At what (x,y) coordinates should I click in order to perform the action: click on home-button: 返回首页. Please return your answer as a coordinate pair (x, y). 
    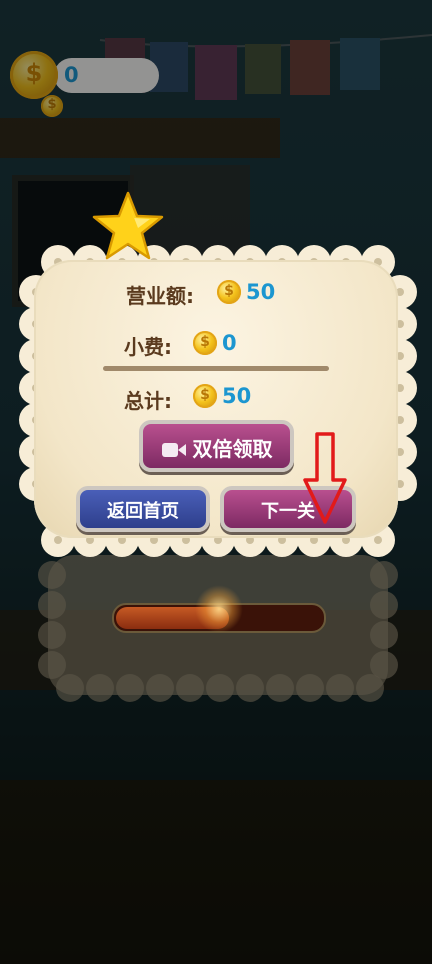
    Looking at the image, I should click on (143, 509).